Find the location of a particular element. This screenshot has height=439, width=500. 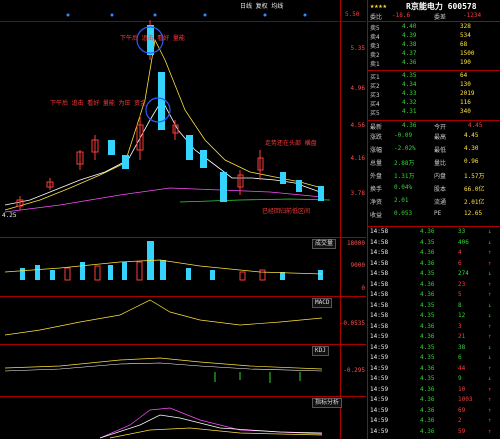

stats-row: 净资 2.01 流通 2.01亿 is located at coordinates (427, 201).